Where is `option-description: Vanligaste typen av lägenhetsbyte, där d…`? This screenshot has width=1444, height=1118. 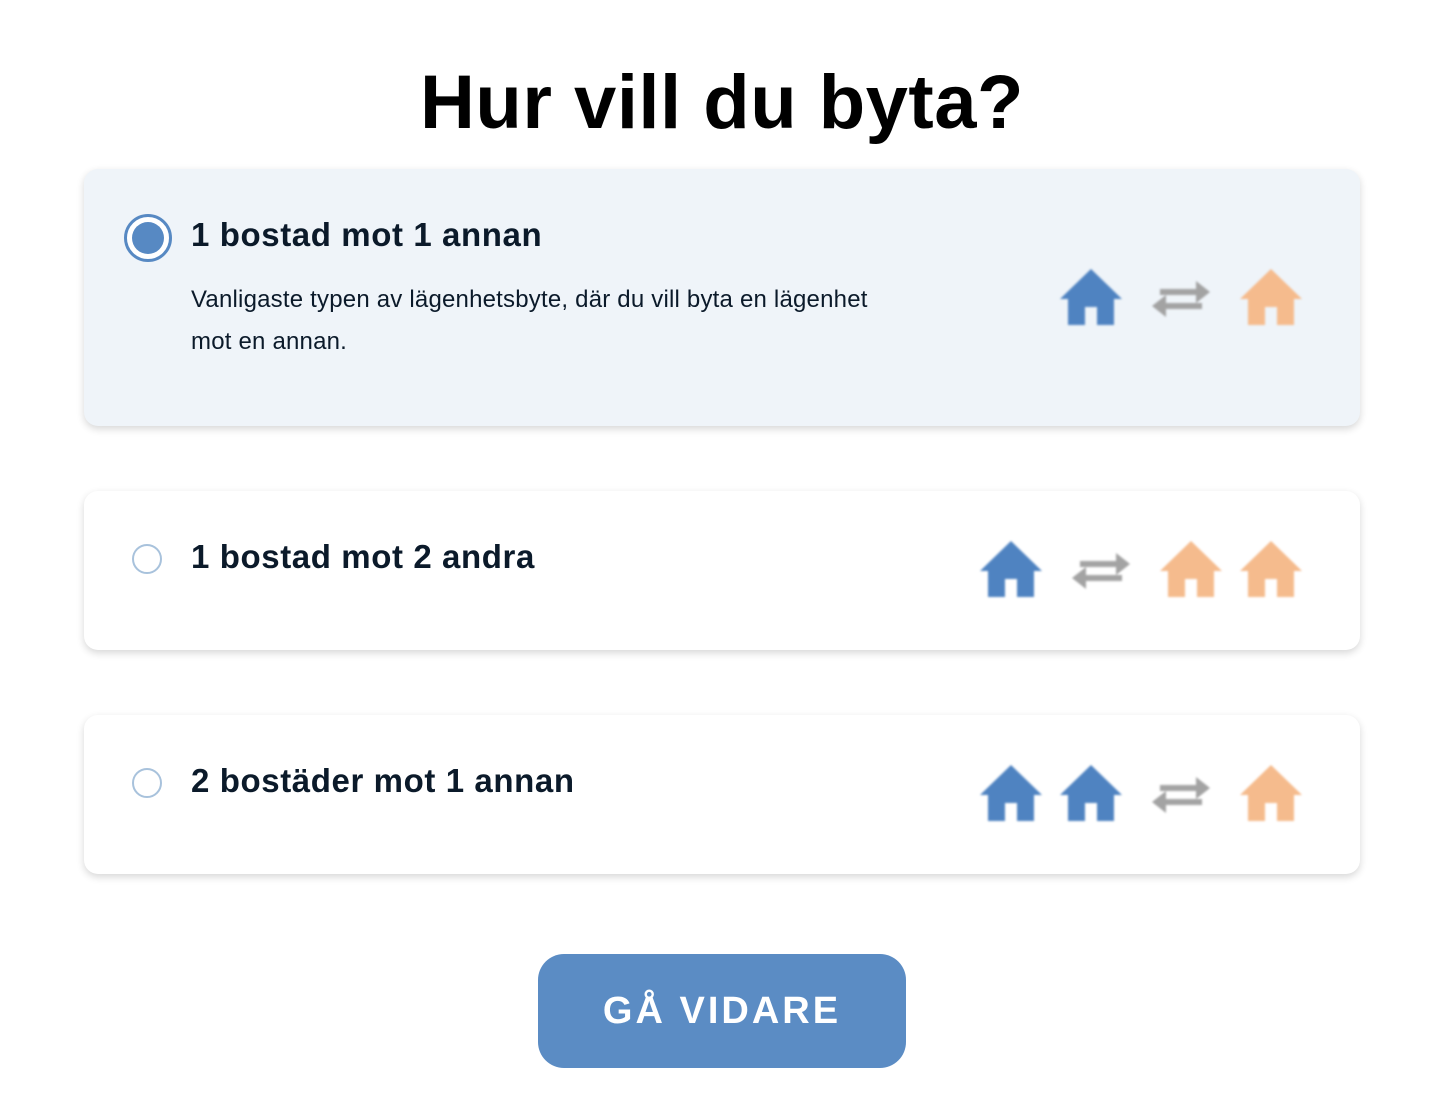
option-description: Vanligaste typen av lägenhetsbyte, där d… is located at coordinates (529, 320).